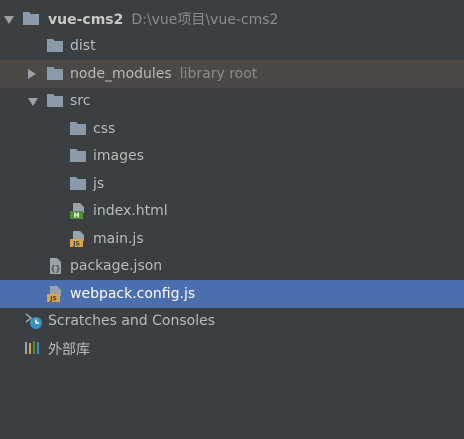 The height and width of the screenshot is (439, 464). I want to click on folder-label-dist: dist, so click(83, 46).